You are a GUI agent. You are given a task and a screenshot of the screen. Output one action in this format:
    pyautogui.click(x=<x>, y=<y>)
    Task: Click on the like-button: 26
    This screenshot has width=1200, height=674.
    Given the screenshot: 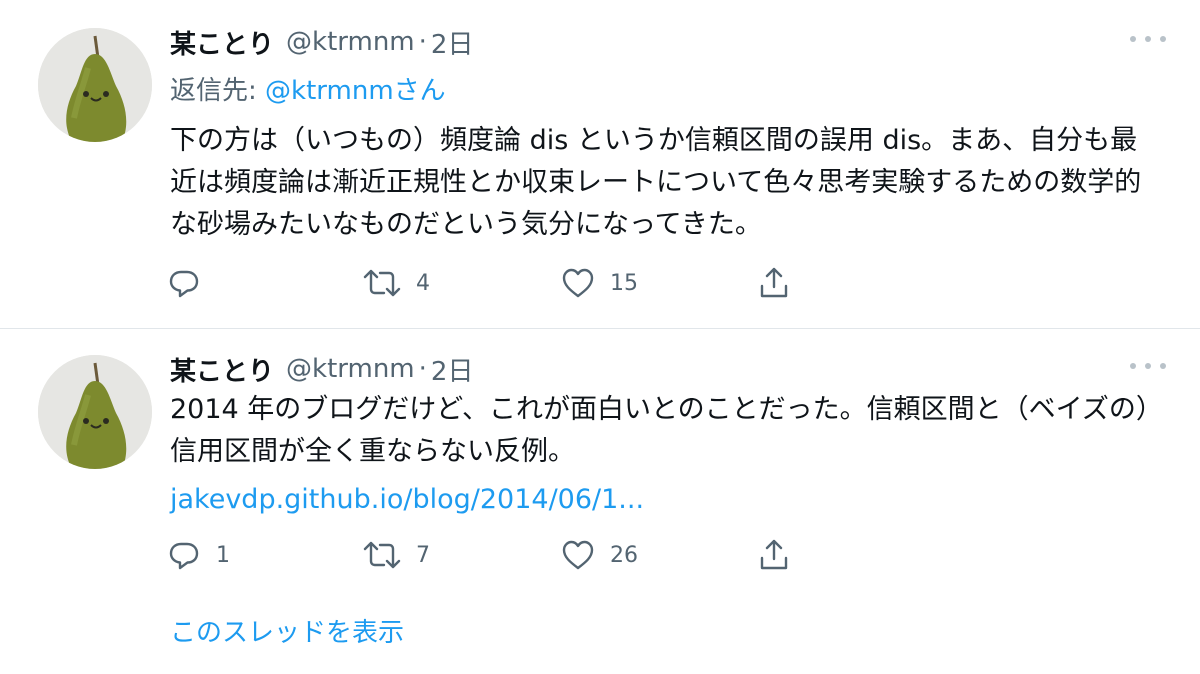 What is the action you would take?
    pyautogui.click(x=599, y=555)
    